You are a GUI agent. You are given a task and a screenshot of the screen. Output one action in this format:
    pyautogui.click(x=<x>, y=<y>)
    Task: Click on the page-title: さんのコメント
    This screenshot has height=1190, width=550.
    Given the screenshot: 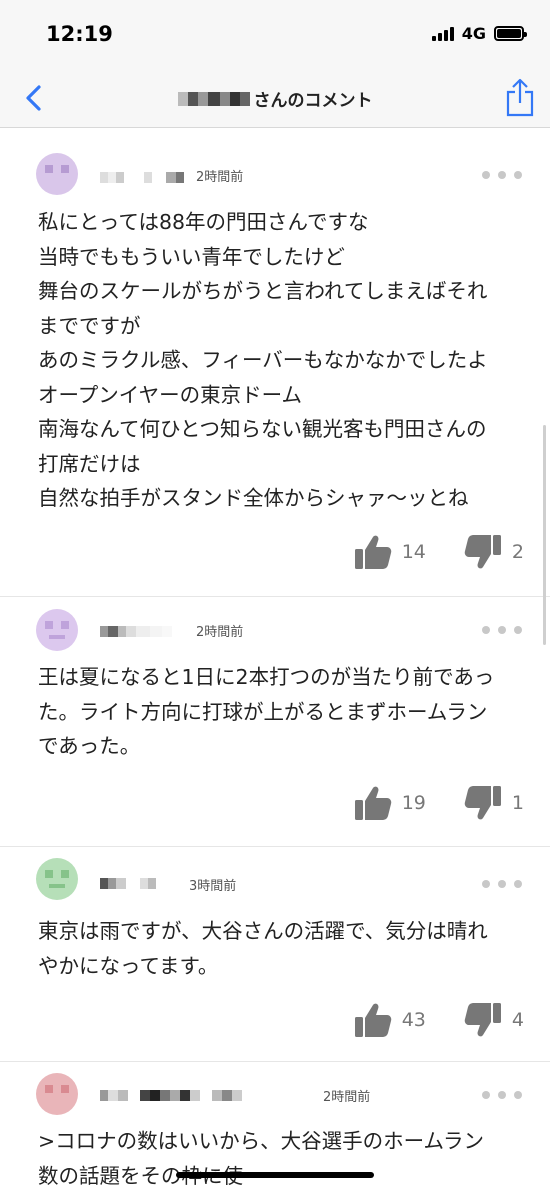 What is the action you would take?
    pyautogui.click(x=313, y=101)
    